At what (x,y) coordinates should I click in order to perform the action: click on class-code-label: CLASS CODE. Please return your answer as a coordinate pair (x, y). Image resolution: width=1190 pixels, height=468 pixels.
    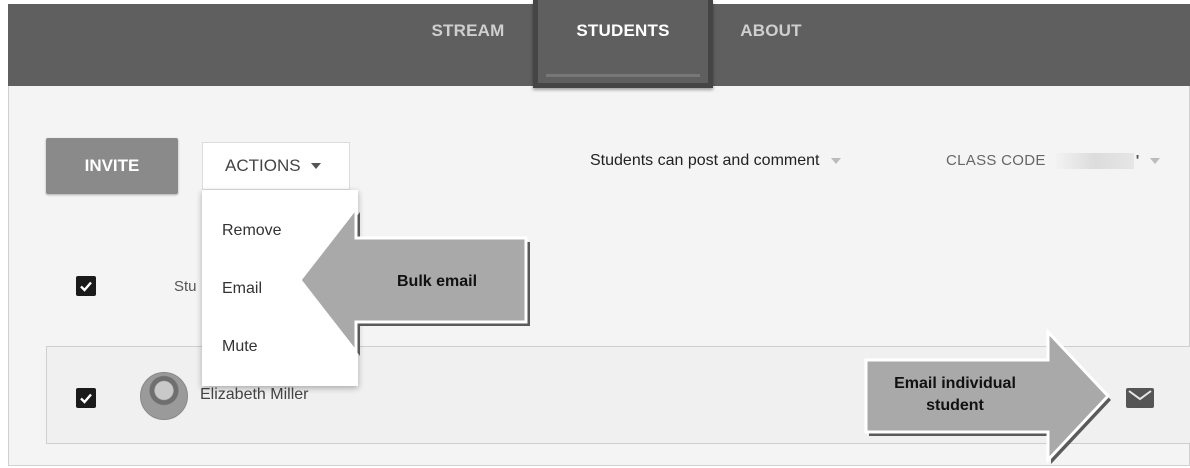
    Looking at the image, I should click on (996, 160).